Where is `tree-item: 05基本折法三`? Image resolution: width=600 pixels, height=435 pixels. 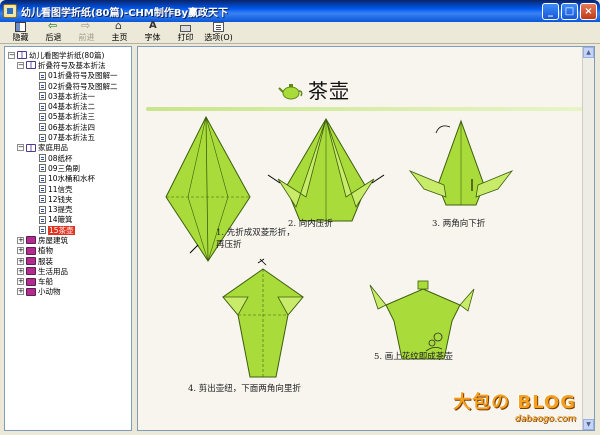 tree-item: 05基本折法三 is located at coordinates (69, 117).